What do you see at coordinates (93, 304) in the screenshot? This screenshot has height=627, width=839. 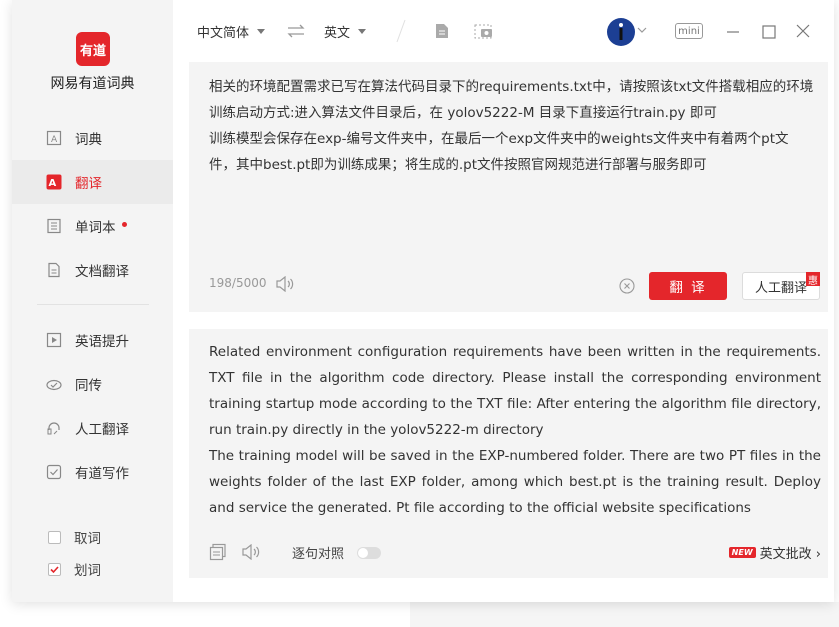 I see `sidebar-divider` at bounding box center [93, 304].